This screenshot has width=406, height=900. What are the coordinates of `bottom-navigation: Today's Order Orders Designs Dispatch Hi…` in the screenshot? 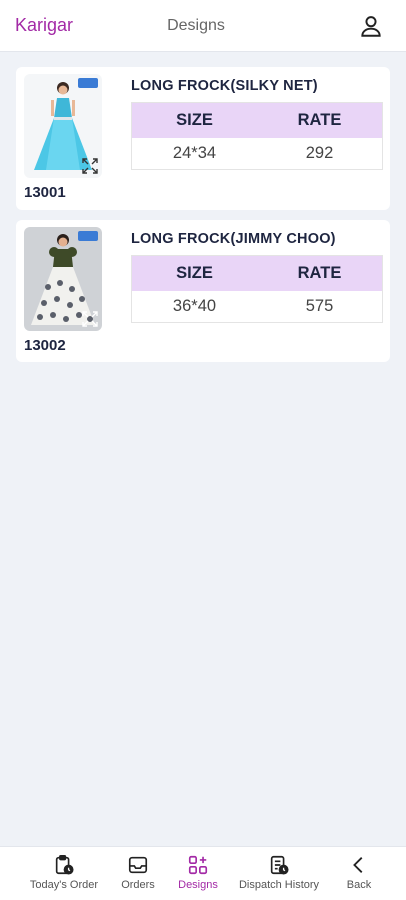 It's located at (203, 873).